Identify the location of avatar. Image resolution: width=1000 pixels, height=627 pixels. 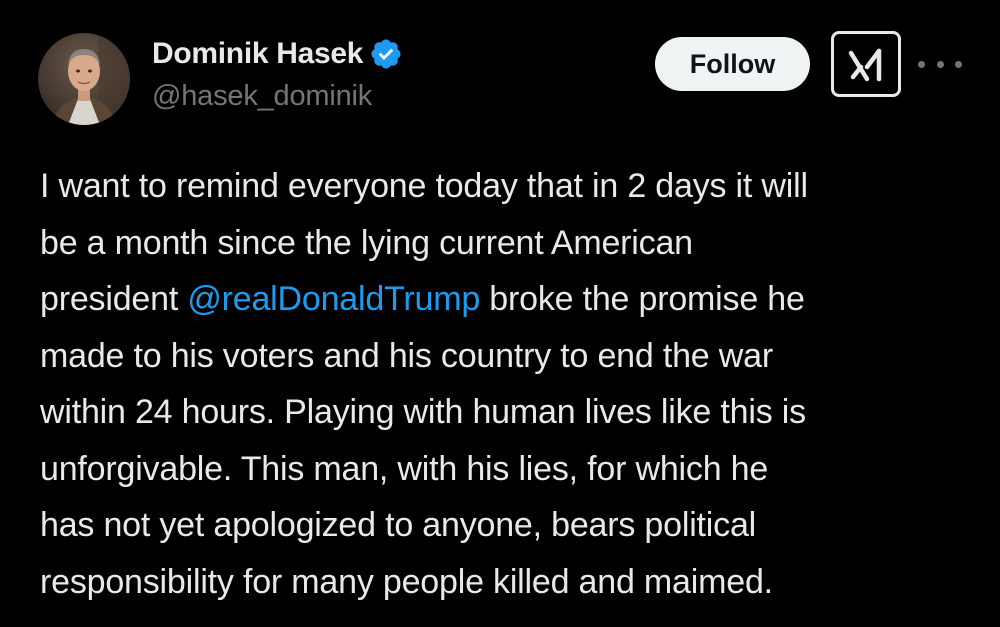
(84, 79).